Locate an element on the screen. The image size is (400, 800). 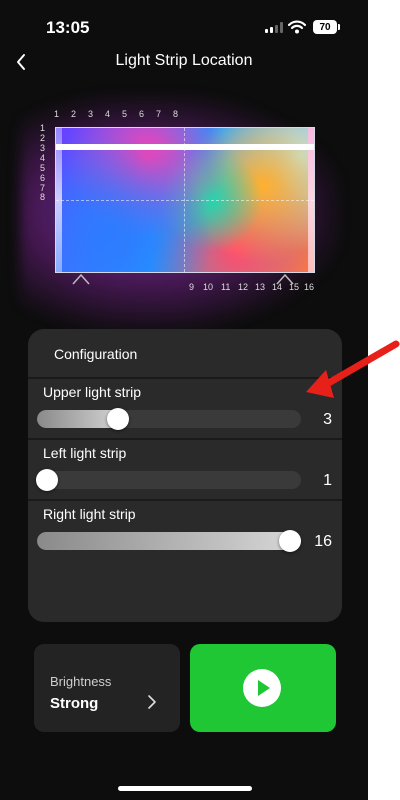
bottom-led-number: 9 is located at coordinates (192, 287).